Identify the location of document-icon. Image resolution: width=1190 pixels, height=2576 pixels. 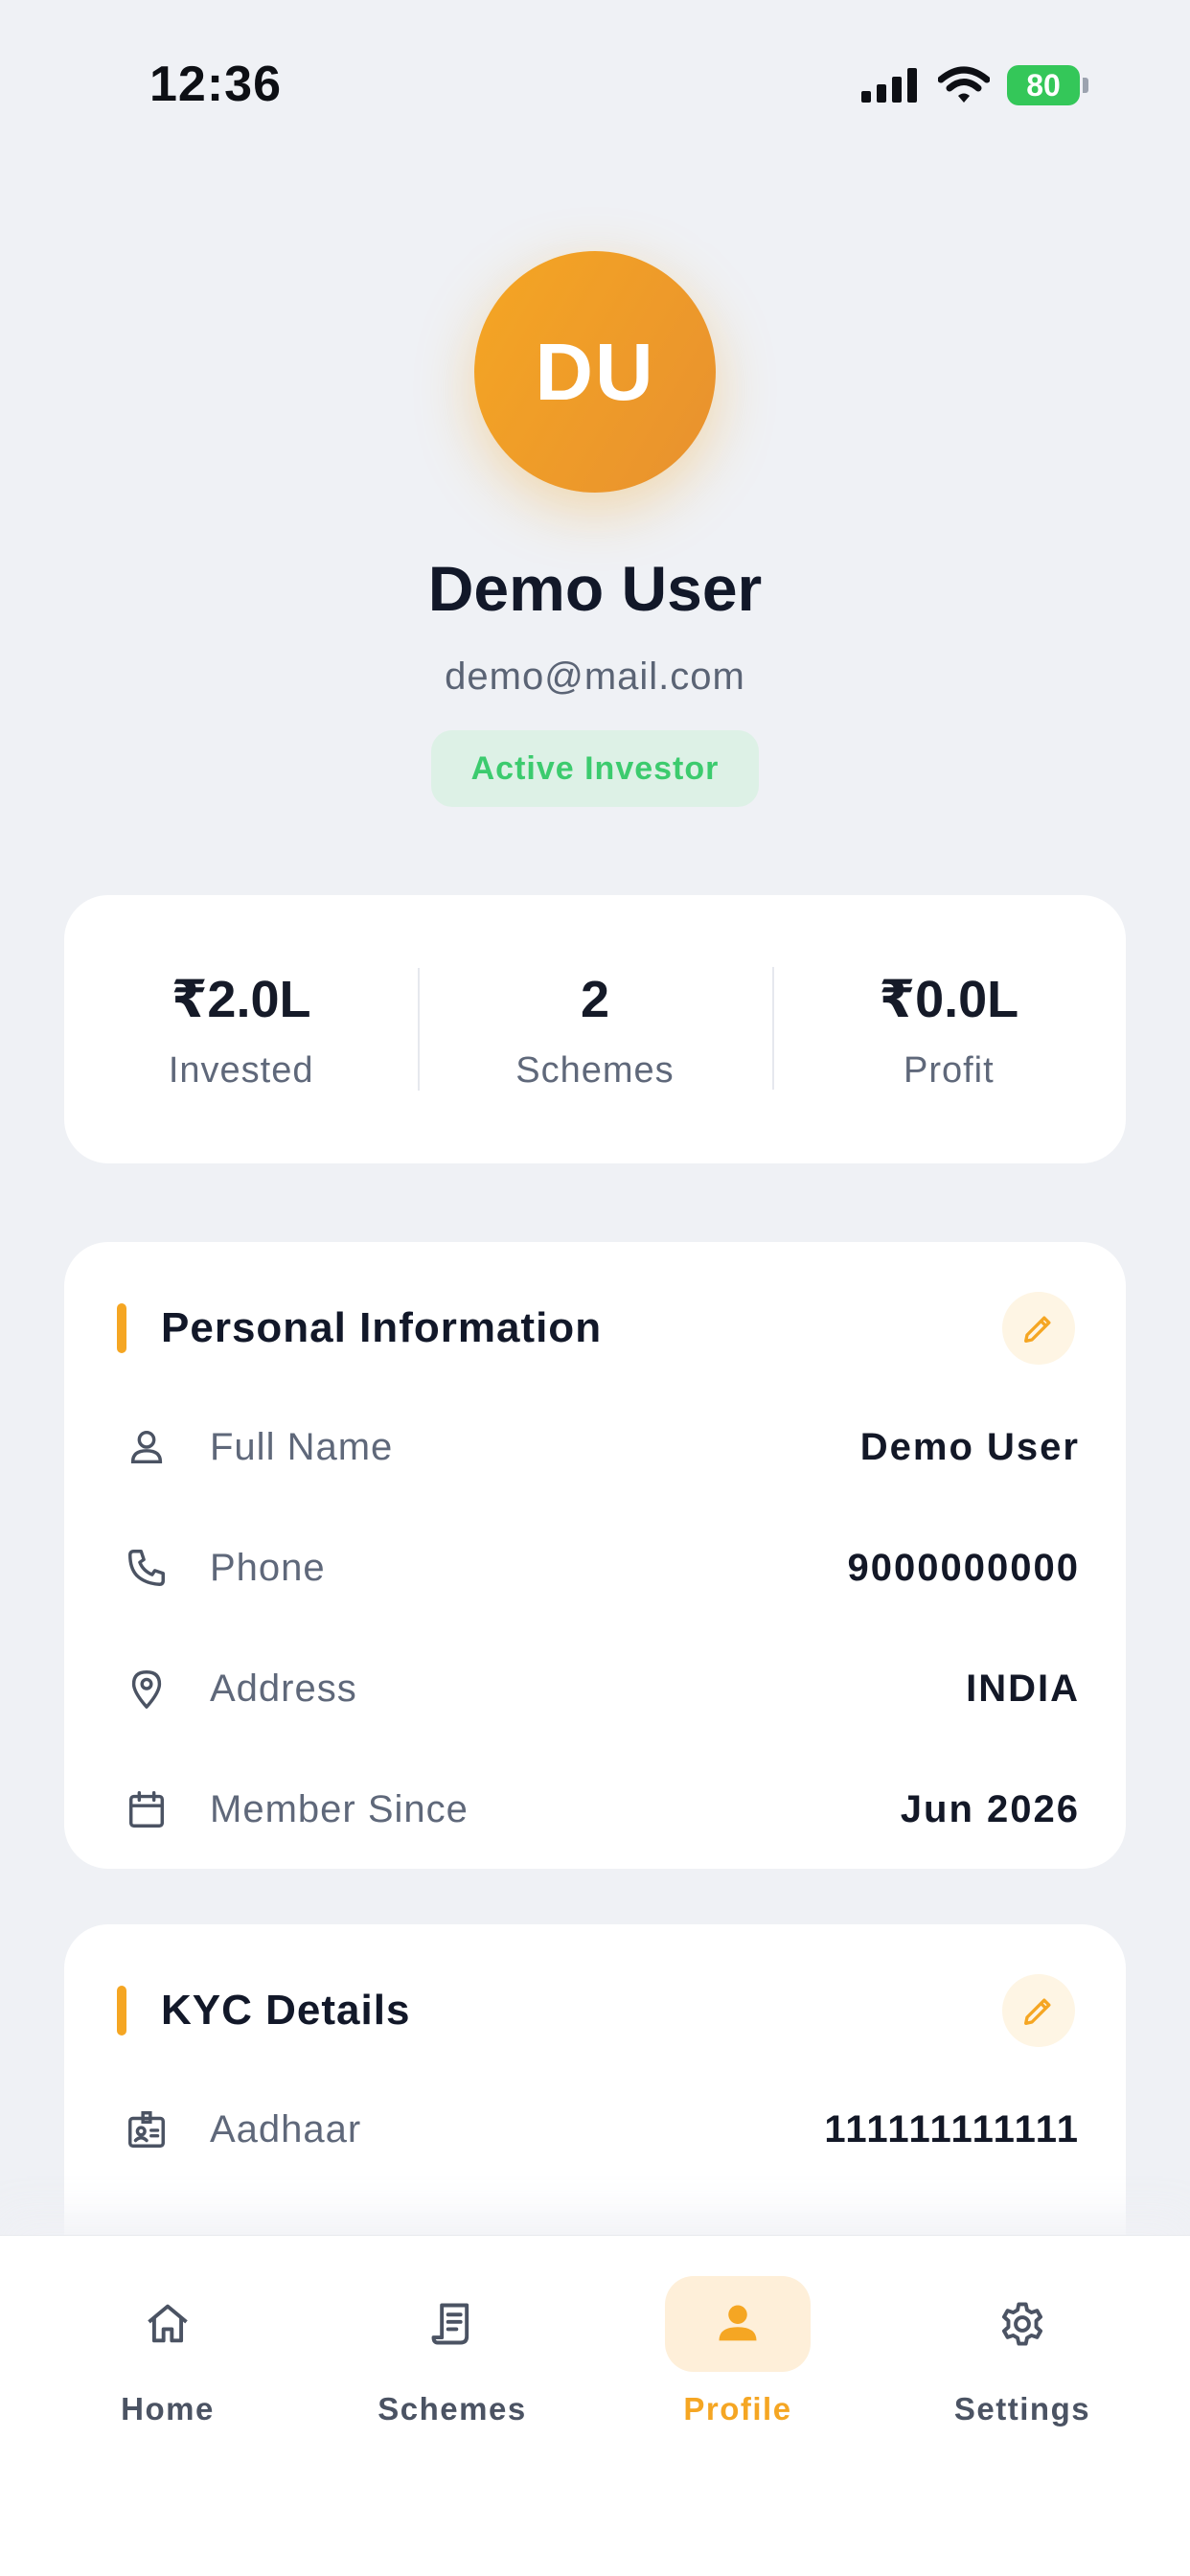
(450, 2324).